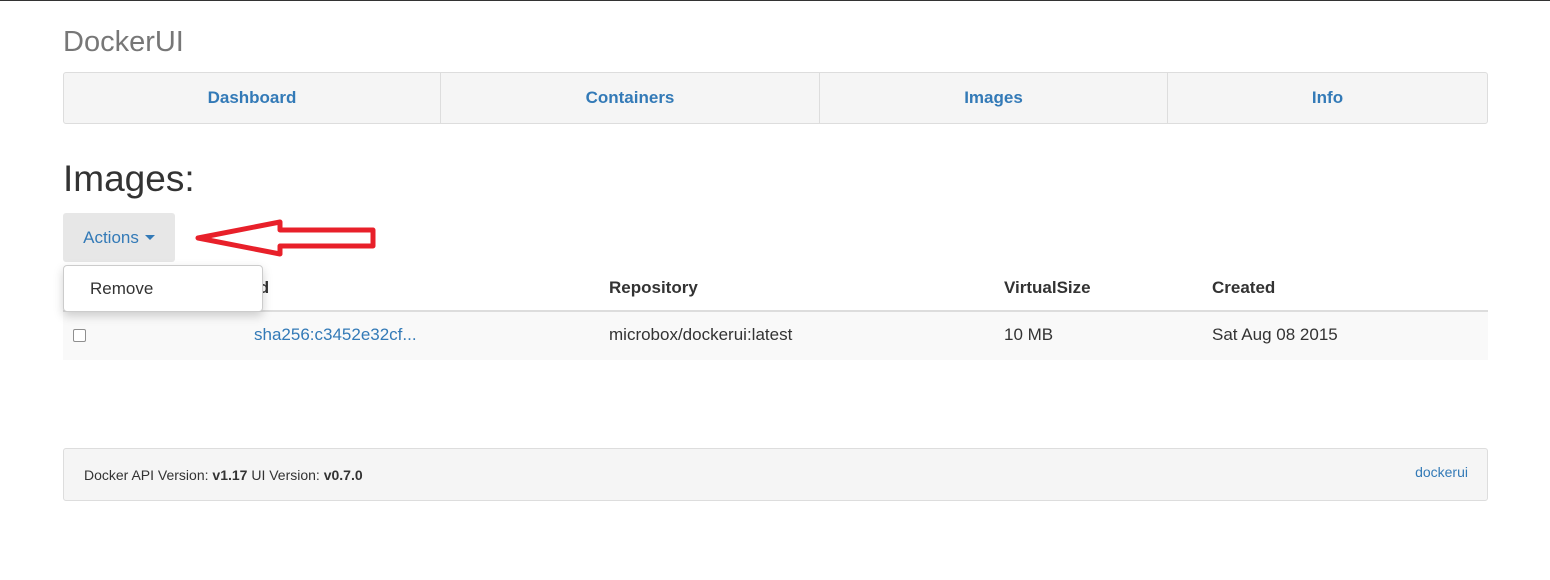 The height and width of the screenshot is (580, 1550). What do you see at coordinates (630, 98) in the screenshot?
I see `nav-containers: Containers` at bounding box center [630, 98].